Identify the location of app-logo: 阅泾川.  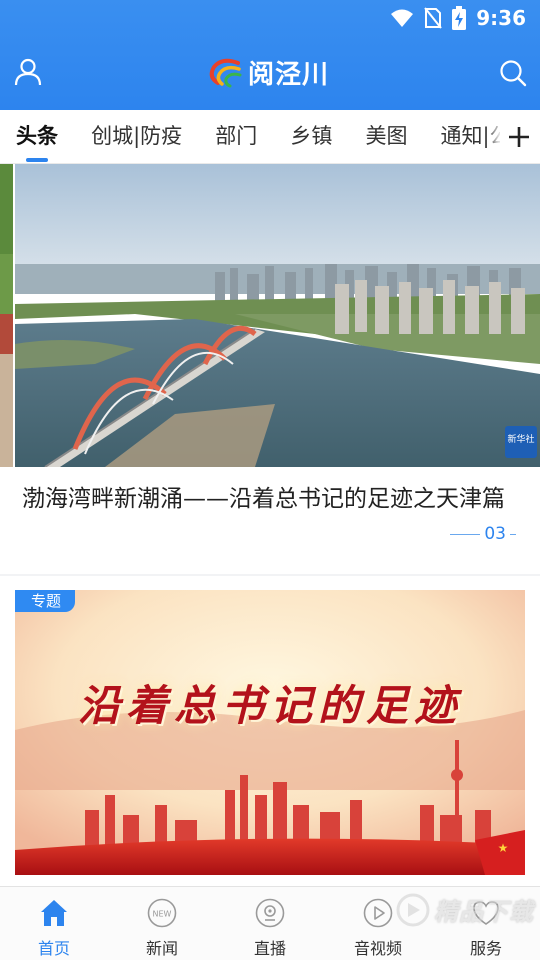
(268, 72).